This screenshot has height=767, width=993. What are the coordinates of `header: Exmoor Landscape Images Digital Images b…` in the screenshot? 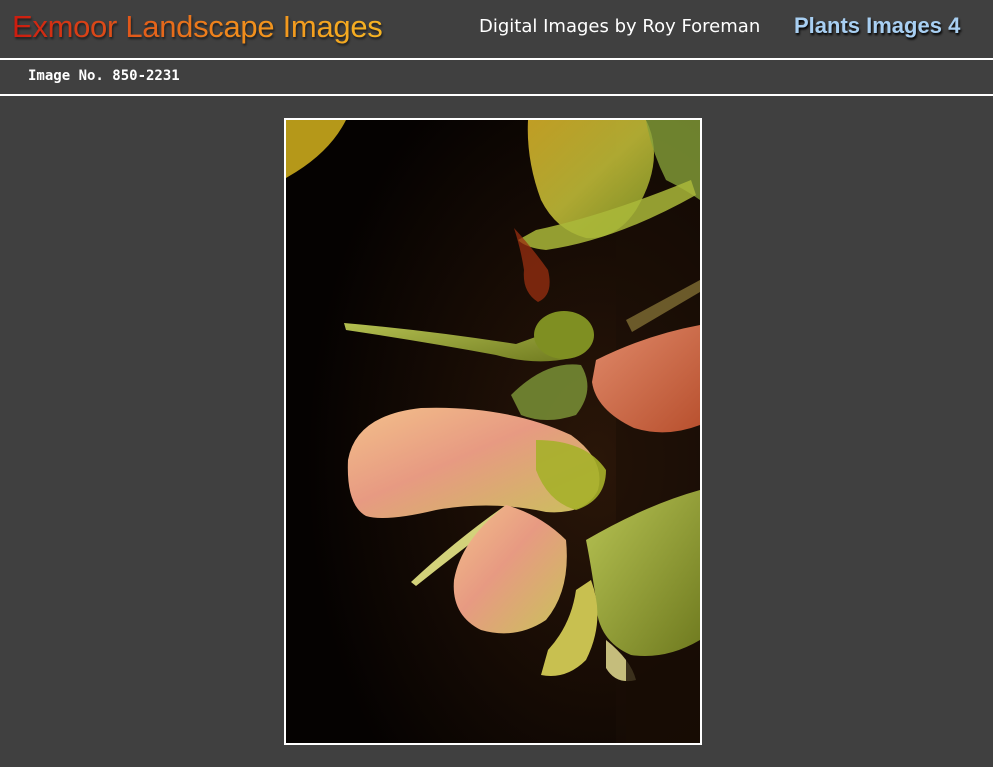 It's located at (496, 29).